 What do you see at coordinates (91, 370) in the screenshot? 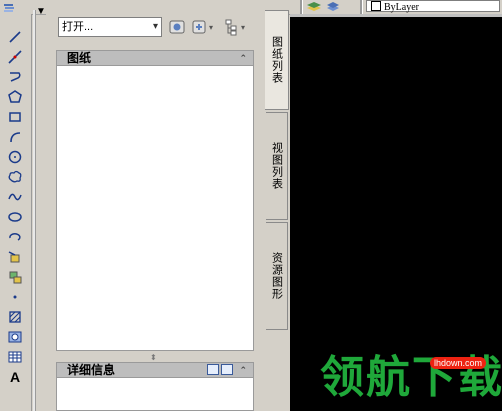
I see `details-header-label: 详细信息` at bounding box center [91, 370].